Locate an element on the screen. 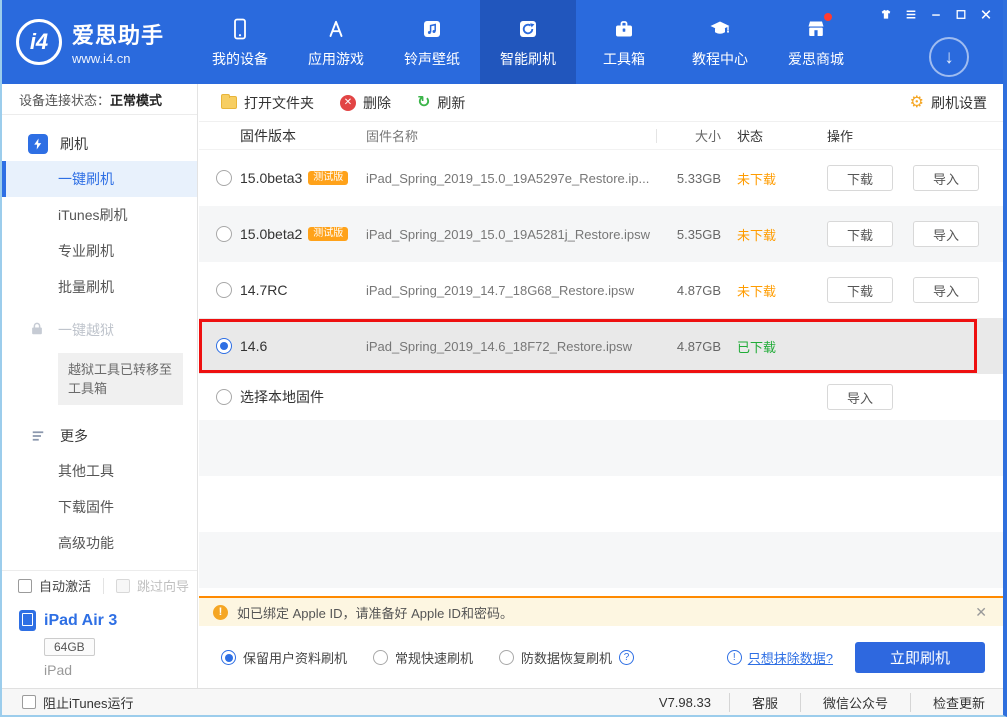 This screenshot has height=717, width=1007. flash-settings-button: ⚙ 刷机设置 is located at coordinates (948, 103).